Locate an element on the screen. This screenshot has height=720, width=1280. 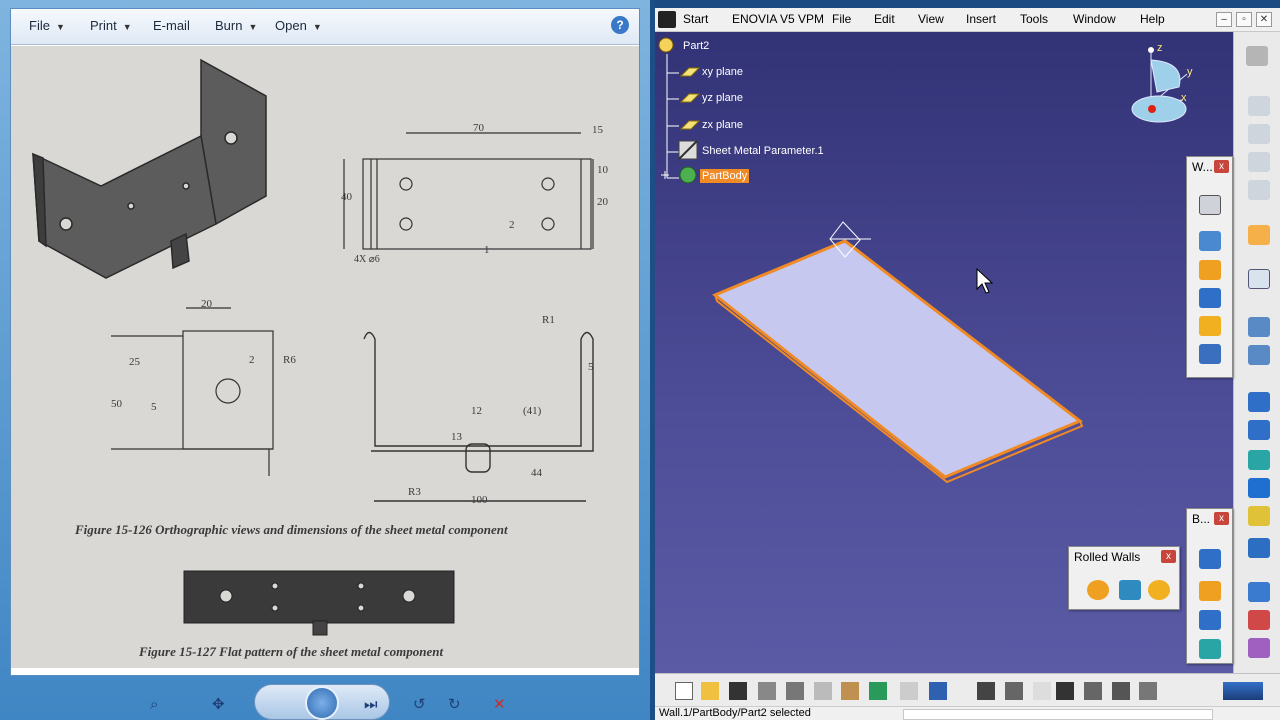
tree-item-zx-plane: zx plane is located at coordinates (722, 125).